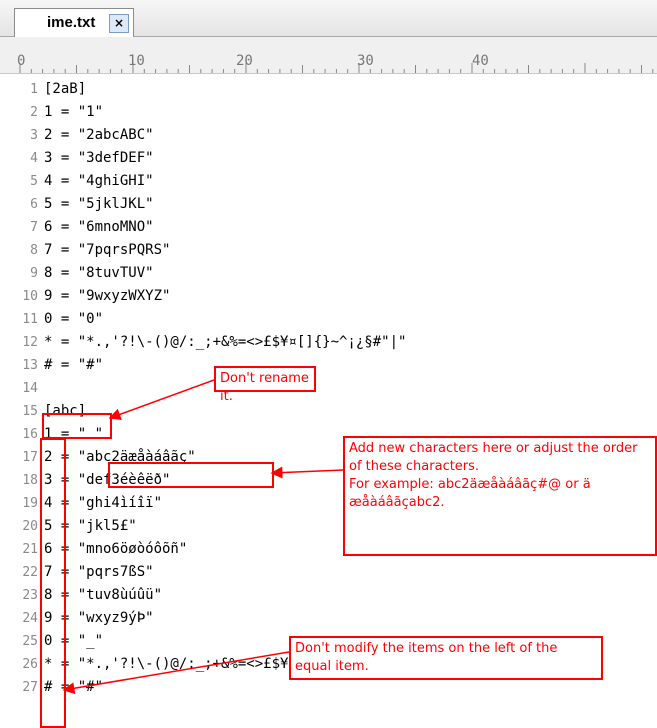 The image size is (657, 728). I want to click on code-line: 22 7 = "pqrs7ßS", so click(328, 572).